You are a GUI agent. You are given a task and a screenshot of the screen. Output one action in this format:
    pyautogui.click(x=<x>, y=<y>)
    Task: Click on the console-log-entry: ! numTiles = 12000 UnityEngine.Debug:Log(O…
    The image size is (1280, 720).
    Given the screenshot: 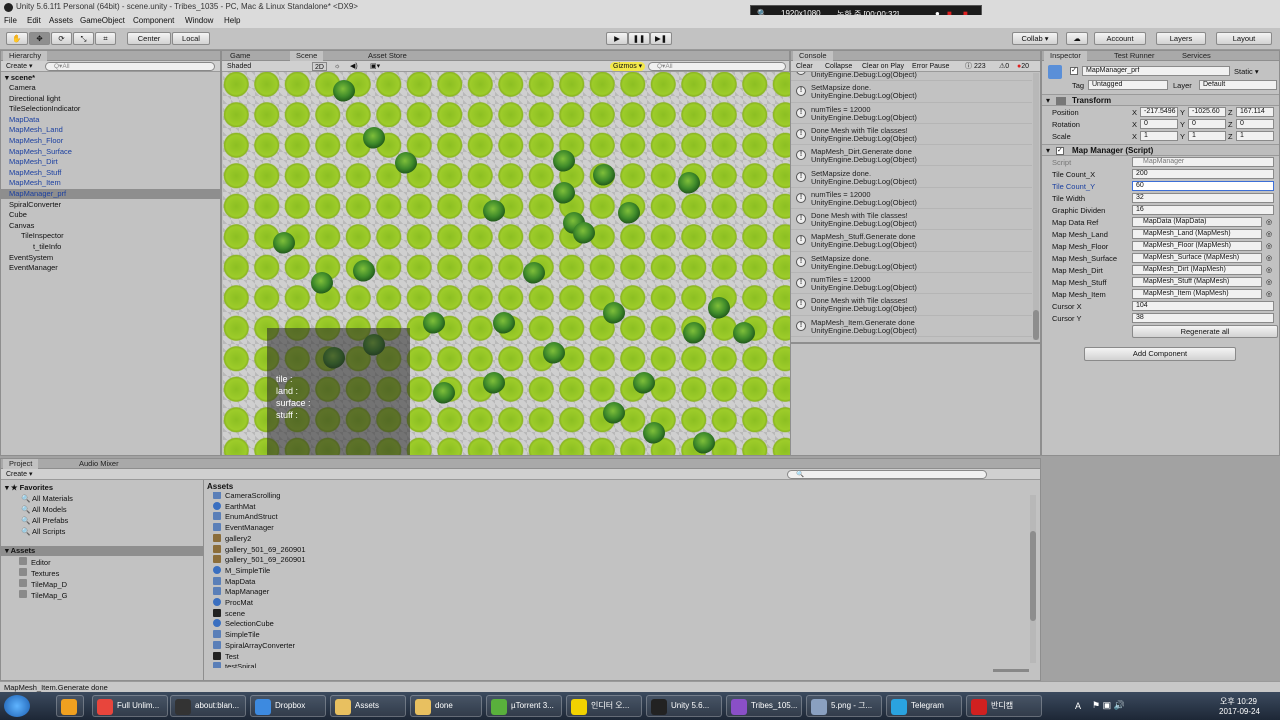 What is the action you would take?
    pyautogui.click(x=911, y=199)
    